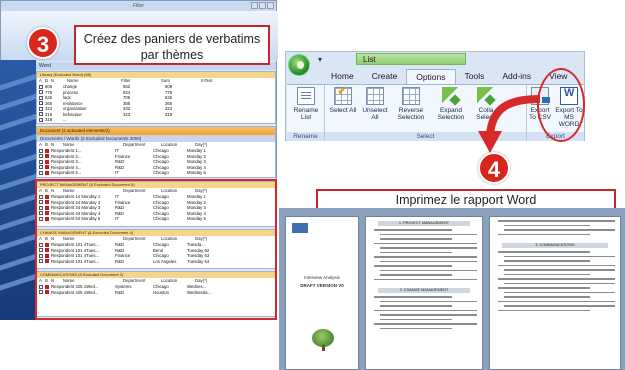 The image size is (625, 370). Describe the element at coordinates (144, 120) in the screenshot. I see `cell-sum` at that location.